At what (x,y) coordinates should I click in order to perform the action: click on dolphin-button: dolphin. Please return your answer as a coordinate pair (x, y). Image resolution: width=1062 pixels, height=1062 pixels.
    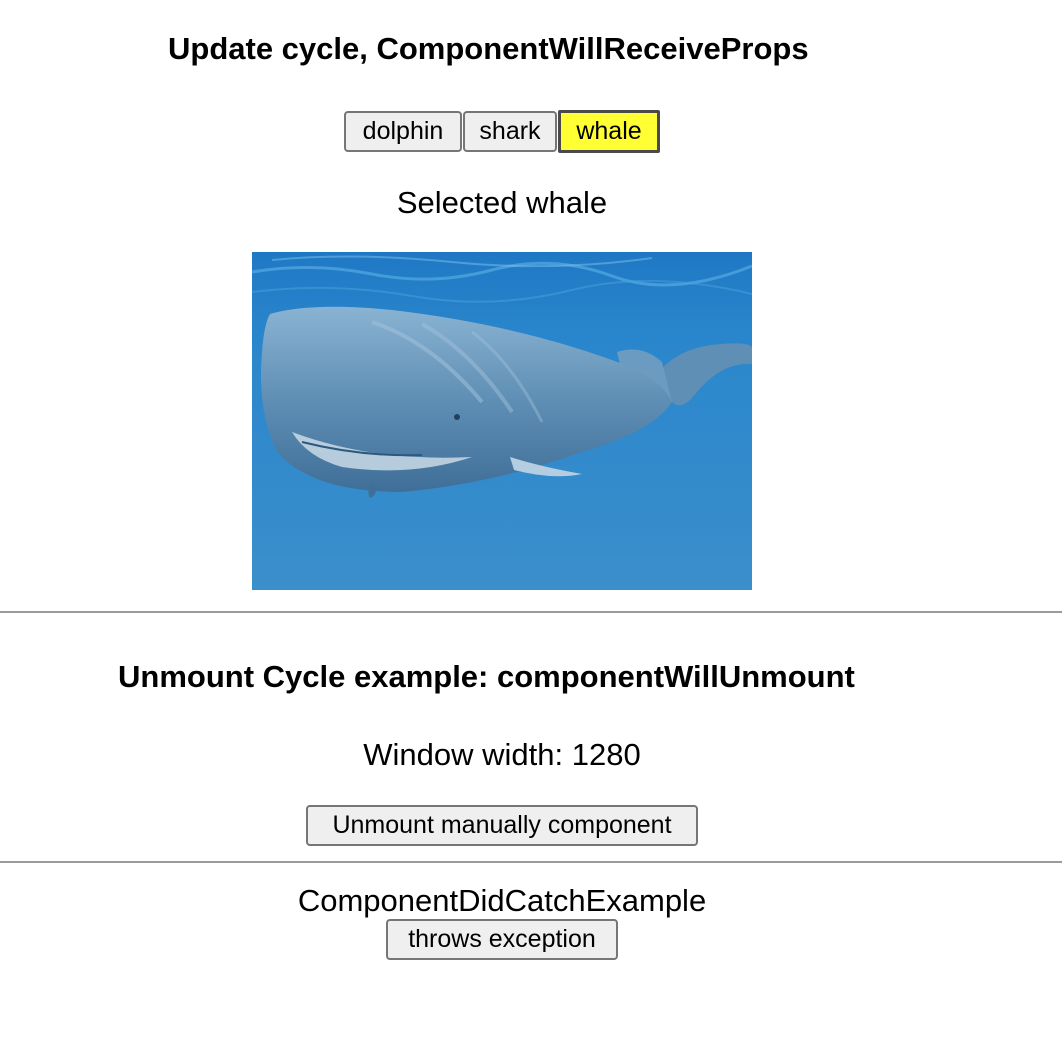
    Looking at the image, I should click on (403, 131).